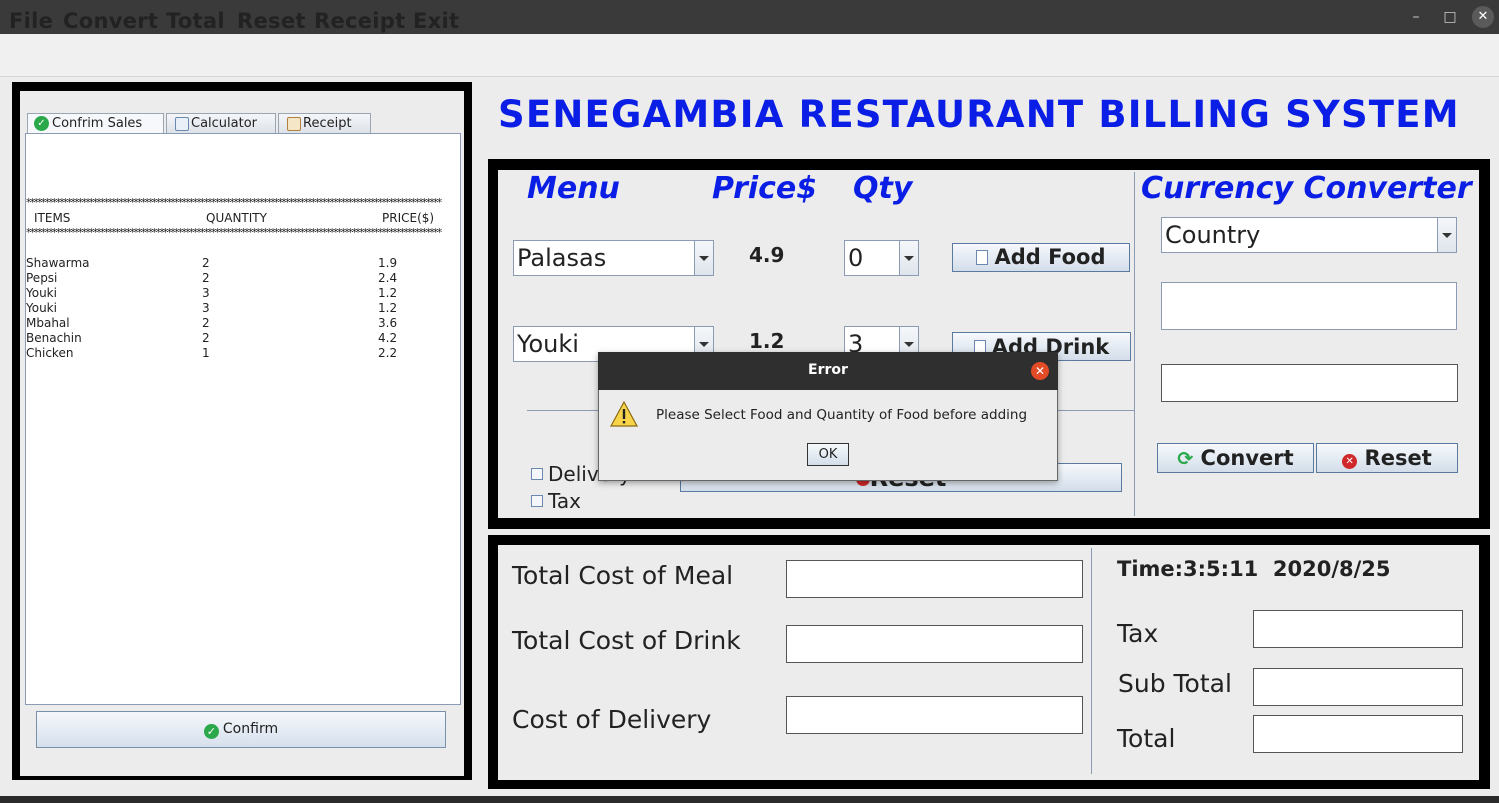 Image resolution: width=1499 pixels, height=803 pixels. Describe the element at coordinates (767, 341) in the screenshot. I see `drink-price: 1.2` at that location.